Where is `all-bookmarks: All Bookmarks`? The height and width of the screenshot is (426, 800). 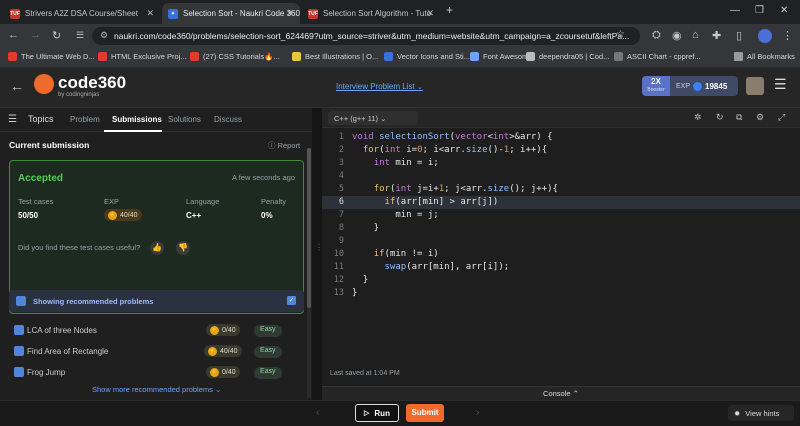
all-bookmarks: All Bookmarks is located at coordinates (764, 56).